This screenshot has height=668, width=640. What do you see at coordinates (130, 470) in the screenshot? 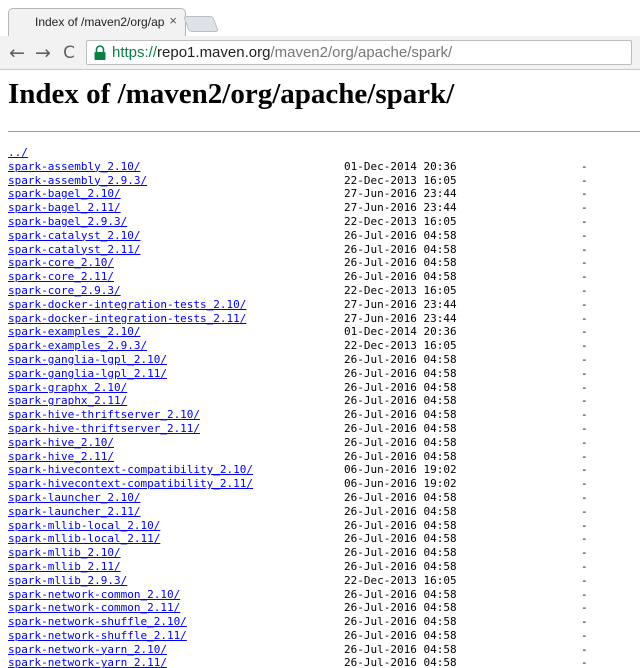
I see `directory-link: spark-hivecontext-compatibility_2.10/` at bounding box center [130, 470].